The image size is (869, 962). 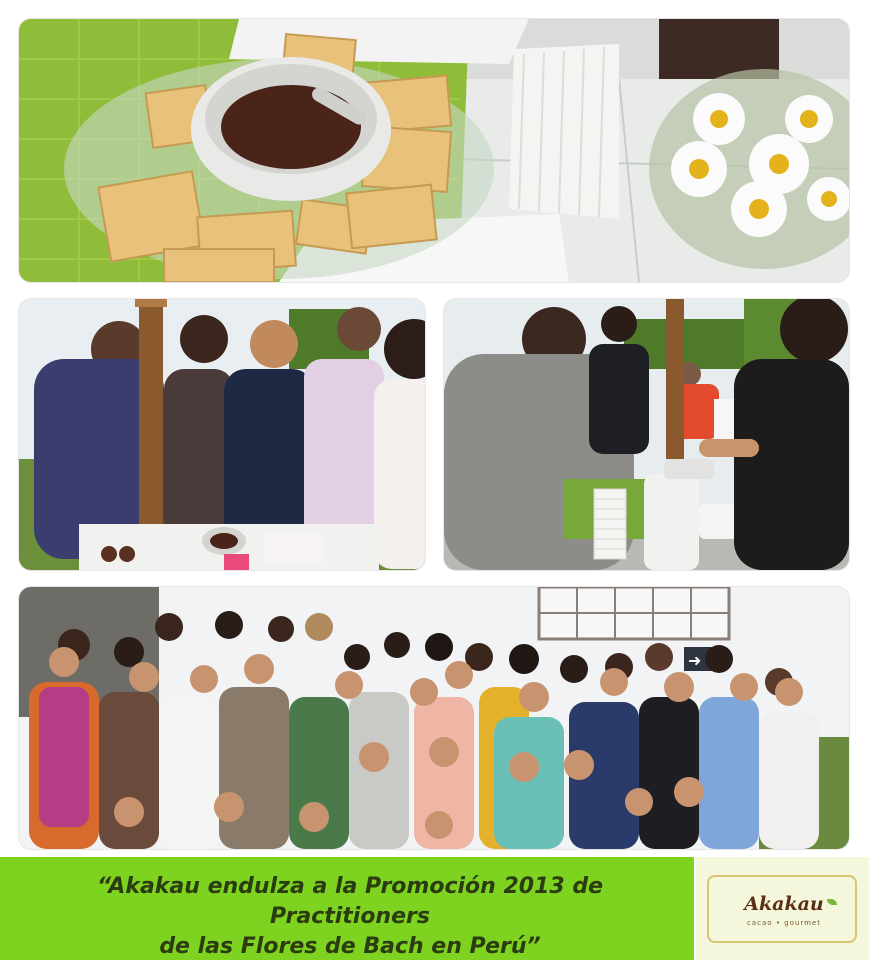 I want to click on caption-line-2: de las Flores de Bach en Perú”, so click(x=350, y=946).